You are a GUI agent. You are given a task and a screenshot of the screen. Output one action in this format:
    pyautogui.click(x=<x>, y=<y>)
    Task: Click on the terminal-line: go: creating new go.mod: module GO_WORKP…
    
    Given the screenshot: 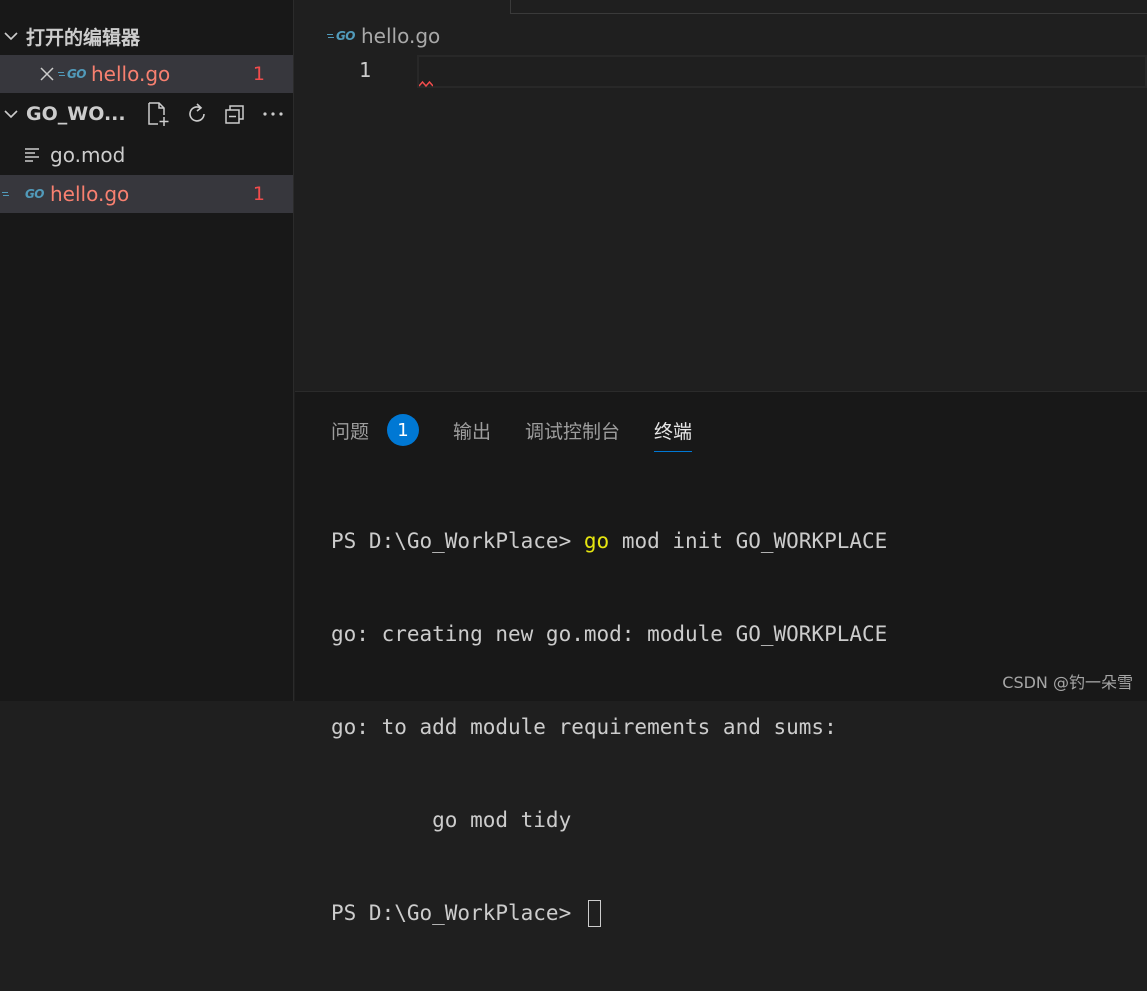 What is the action you would take?
    pyautogui.click(x=609, y=634)
    